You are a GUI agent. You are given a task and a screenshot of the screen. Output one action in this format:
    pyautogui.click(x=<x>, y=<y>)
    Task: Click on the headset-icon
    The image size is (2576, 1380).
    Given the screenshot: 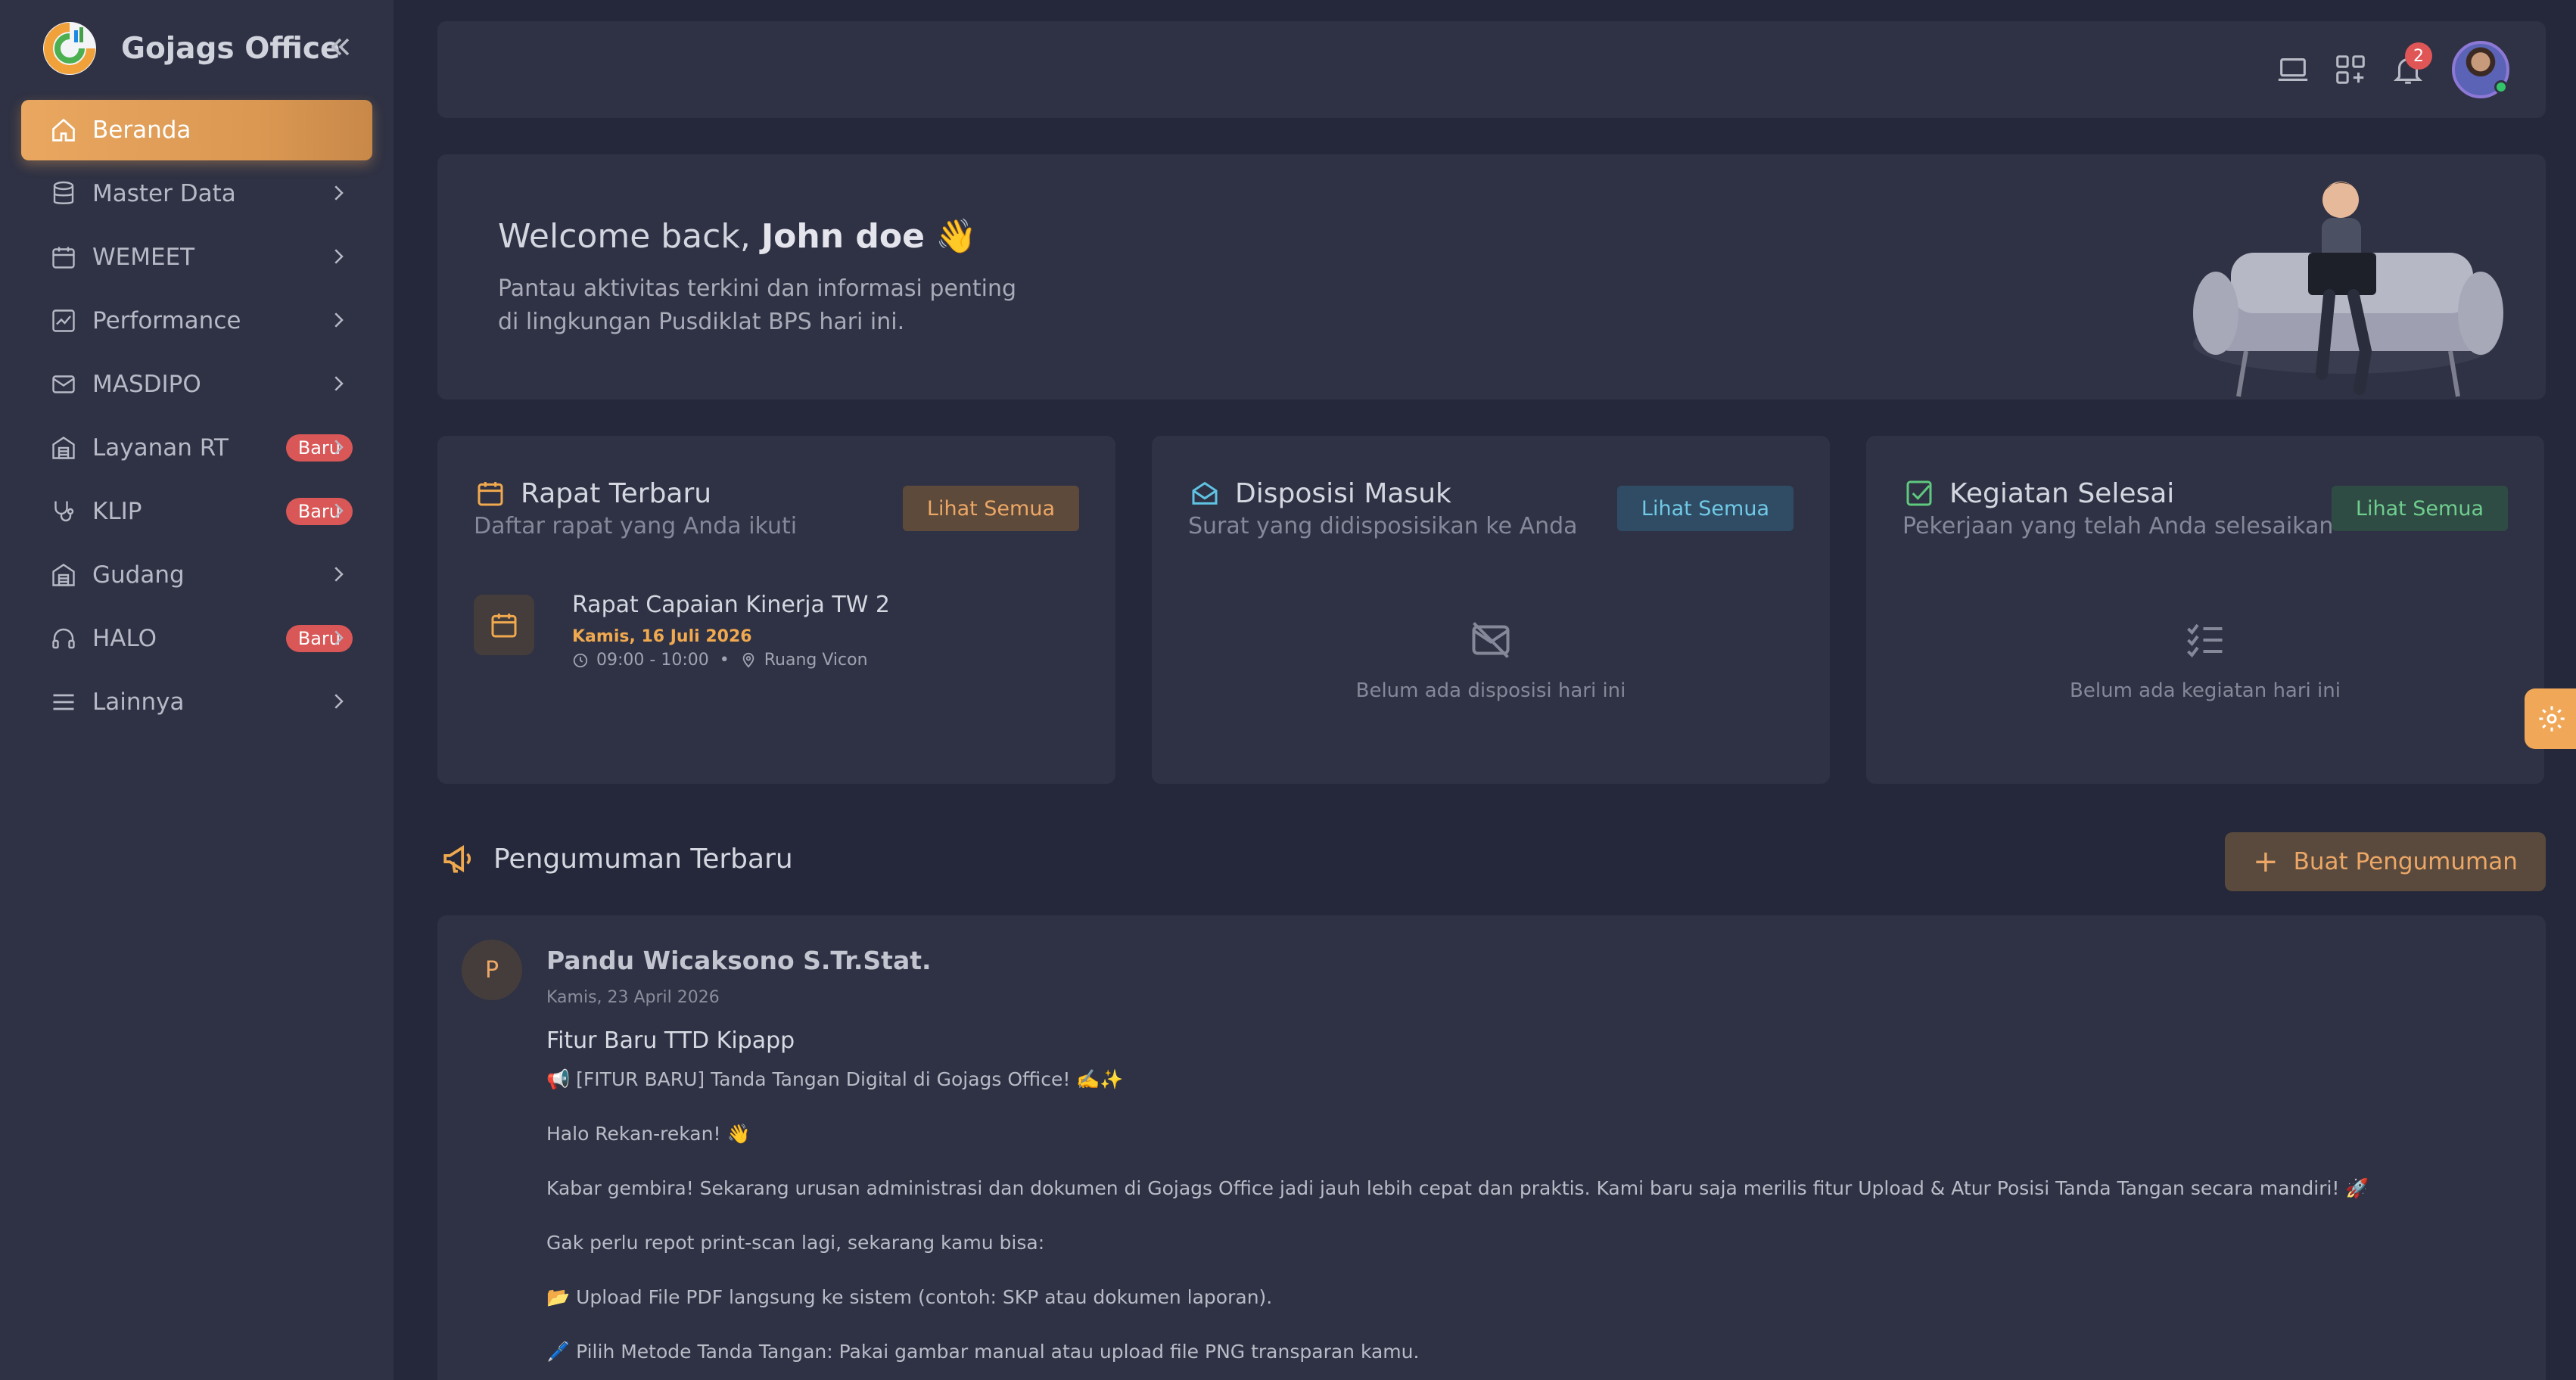 What is the action you would take?
    pyautogui.click(x=63, y=638)
    